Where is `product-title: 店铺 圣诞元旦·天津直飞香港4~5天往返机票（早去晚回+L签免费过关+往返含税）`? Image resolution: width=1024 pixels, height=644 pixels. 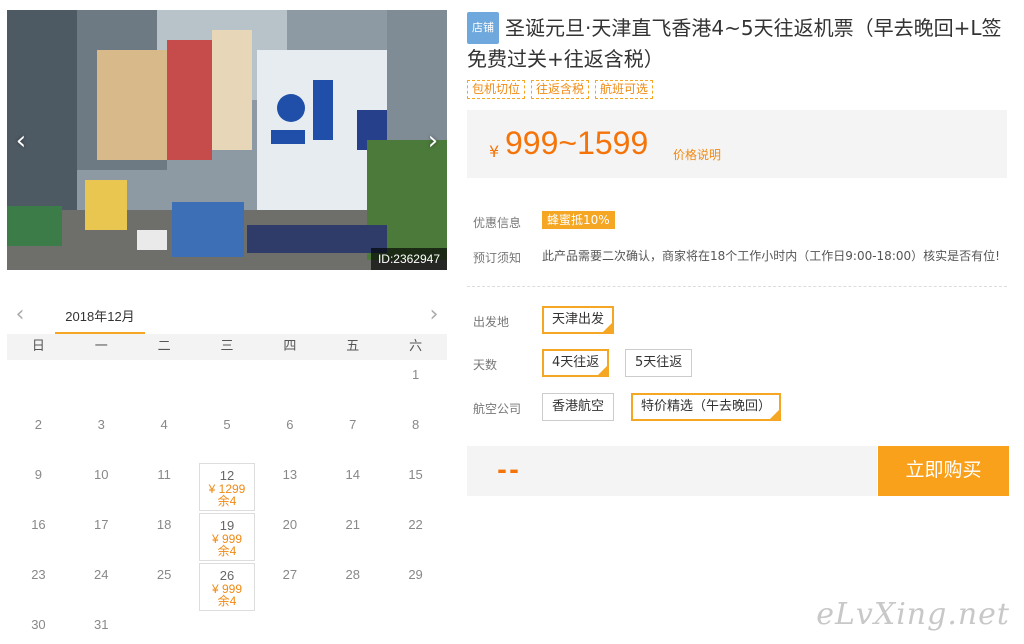
product-title: 店铺 圣诞元旦·天津直飞香港4~5天往返机票（早去晚回+L签免费过关+往返含税） is located at coordinates (739, 43).